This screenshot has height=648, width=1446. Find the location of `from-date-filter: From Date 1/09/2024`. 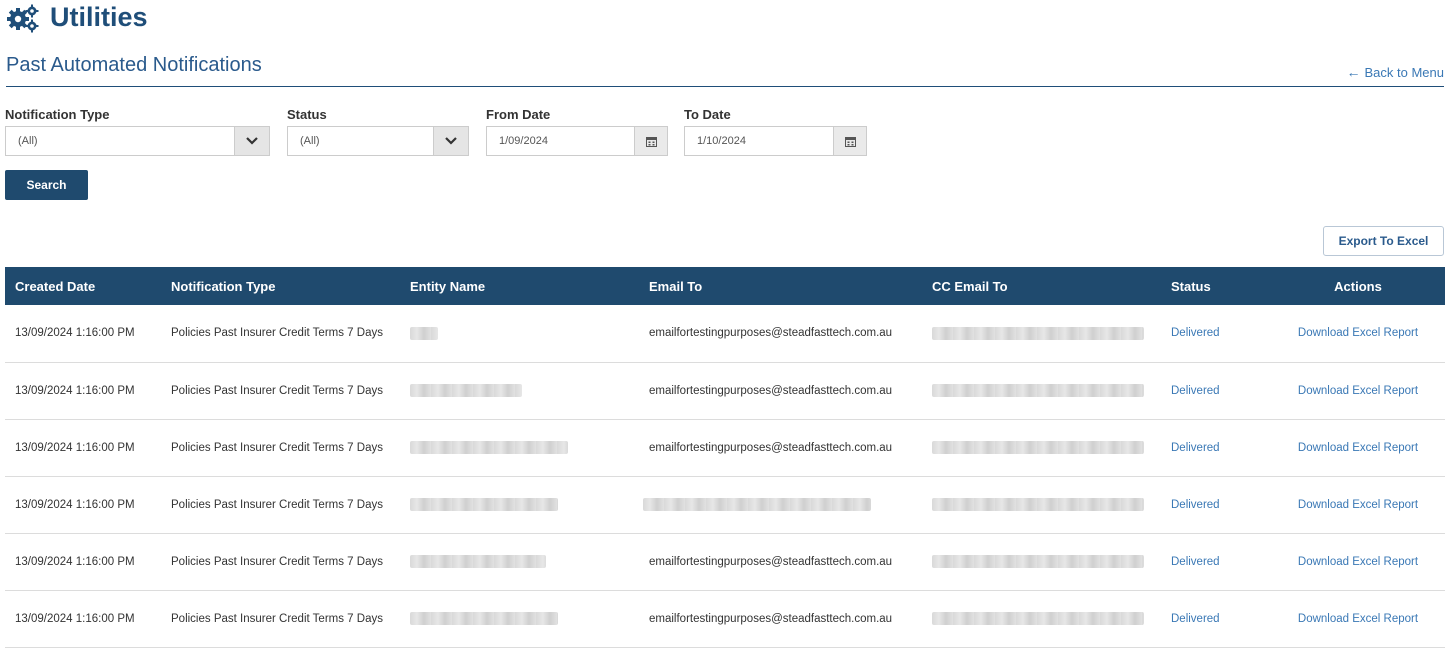

from-date-filter: From Date 1/09/2024 is located at coordinates (577, 131).